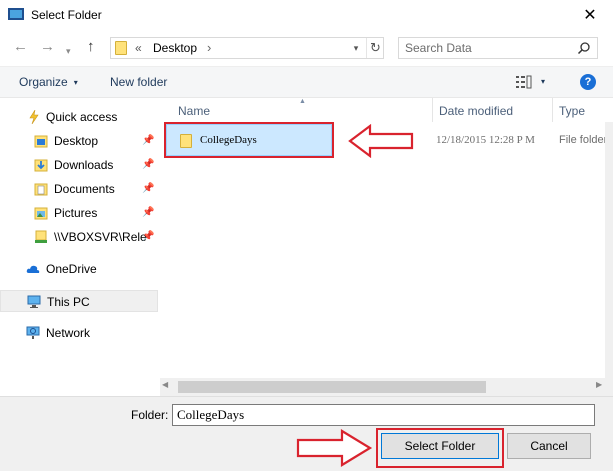 Image resolution: width=613 pixels, height=471 pixels. What do you see at coordinates (138, 48) in the screenshot?
I see `address-overflow-icon: «` at bounding box center [138, 48].